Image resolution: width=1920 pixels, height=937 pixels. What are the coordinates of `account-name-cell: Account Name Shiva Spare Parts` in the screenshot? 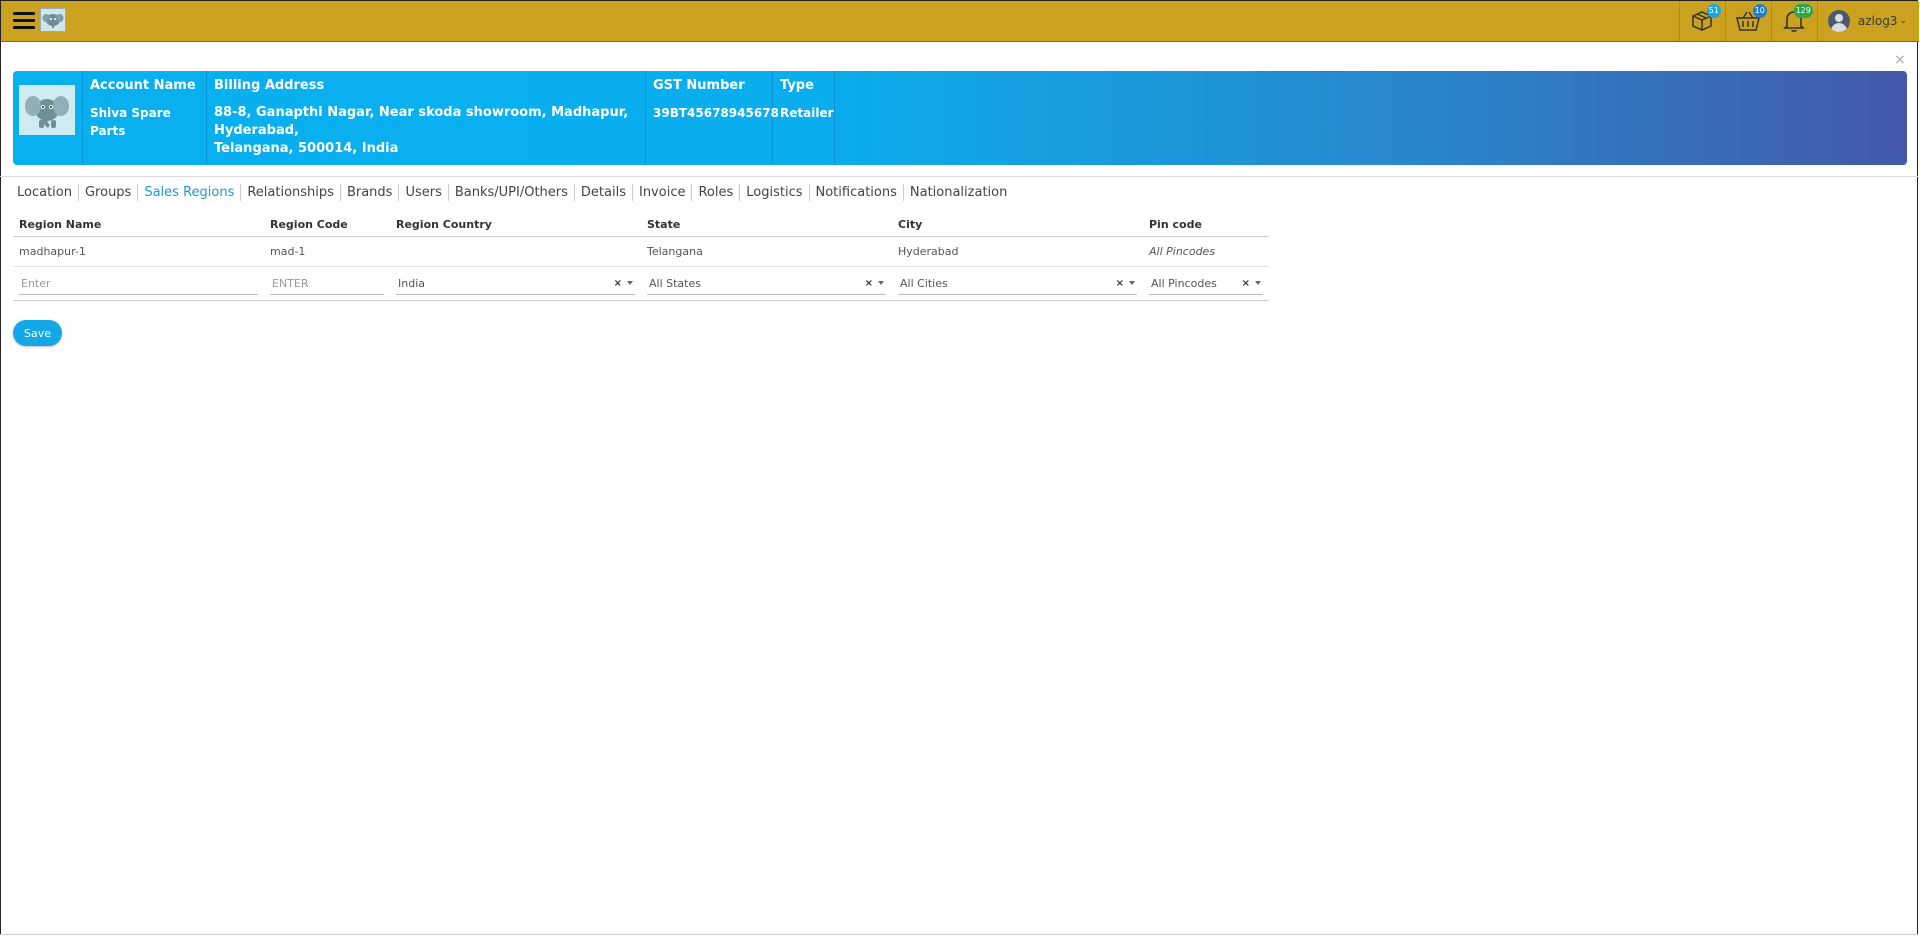 It's located at (145, 118).